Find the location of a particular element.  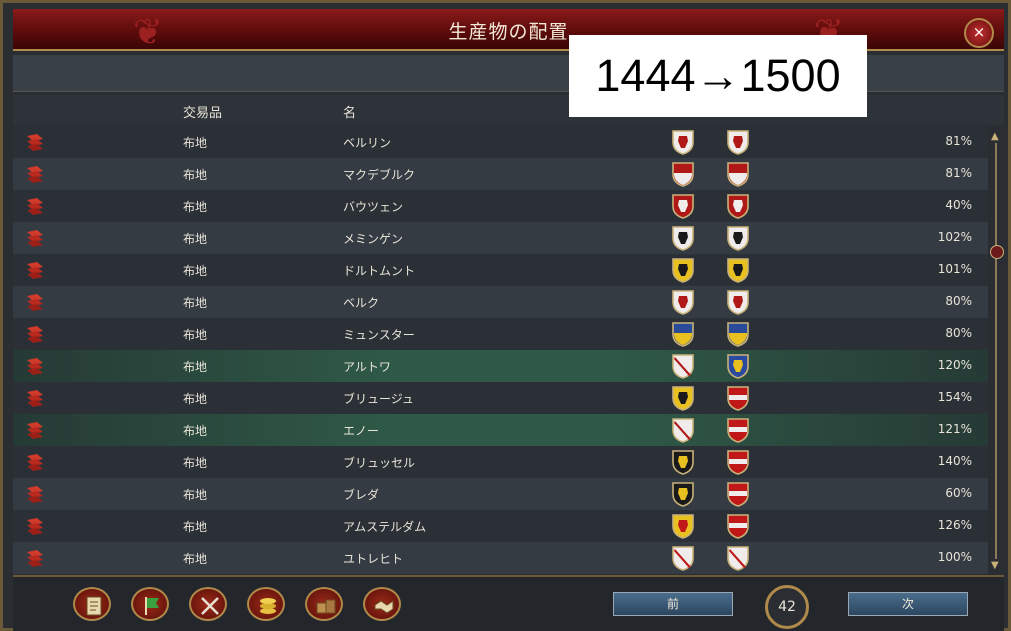

scroll-up-icon: ▲ is located at coordinates (995, 136).